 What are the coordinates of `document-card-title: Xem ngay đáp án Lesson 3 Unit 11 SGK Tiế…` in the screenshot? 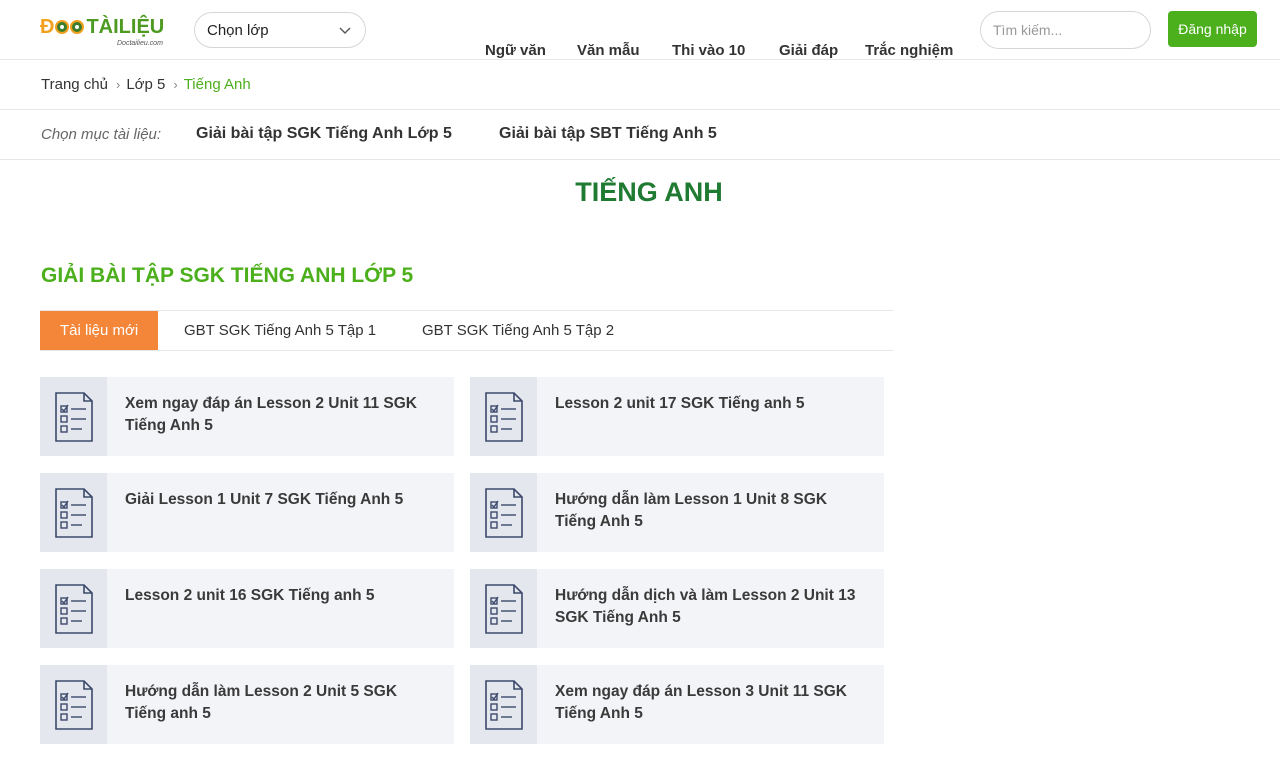 It's located at (710, 703).